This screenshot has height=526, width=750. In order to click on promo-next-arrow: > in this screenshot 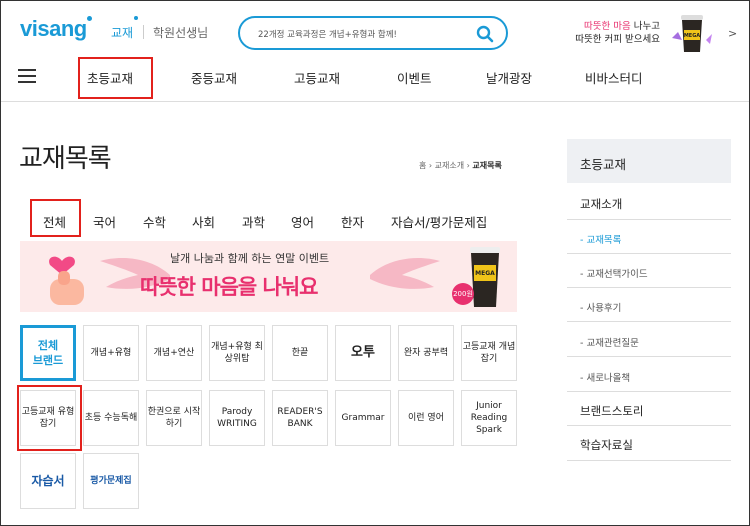, I will do `click(732, 33)`.